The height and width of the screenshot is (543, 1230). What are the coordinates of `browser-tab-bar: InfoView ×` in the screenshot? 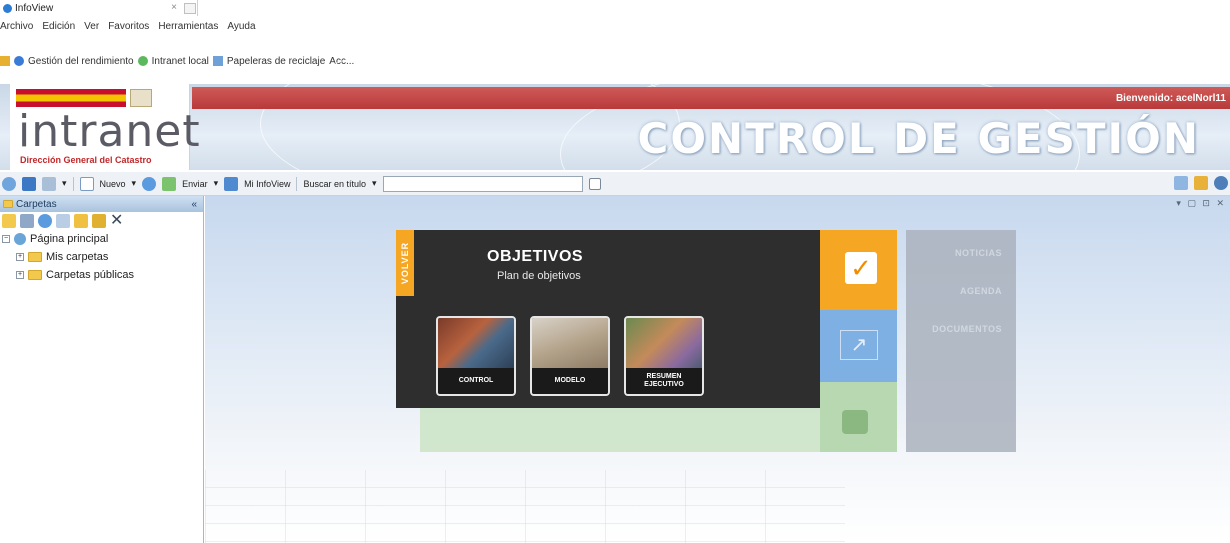 It's located at (615, 8).